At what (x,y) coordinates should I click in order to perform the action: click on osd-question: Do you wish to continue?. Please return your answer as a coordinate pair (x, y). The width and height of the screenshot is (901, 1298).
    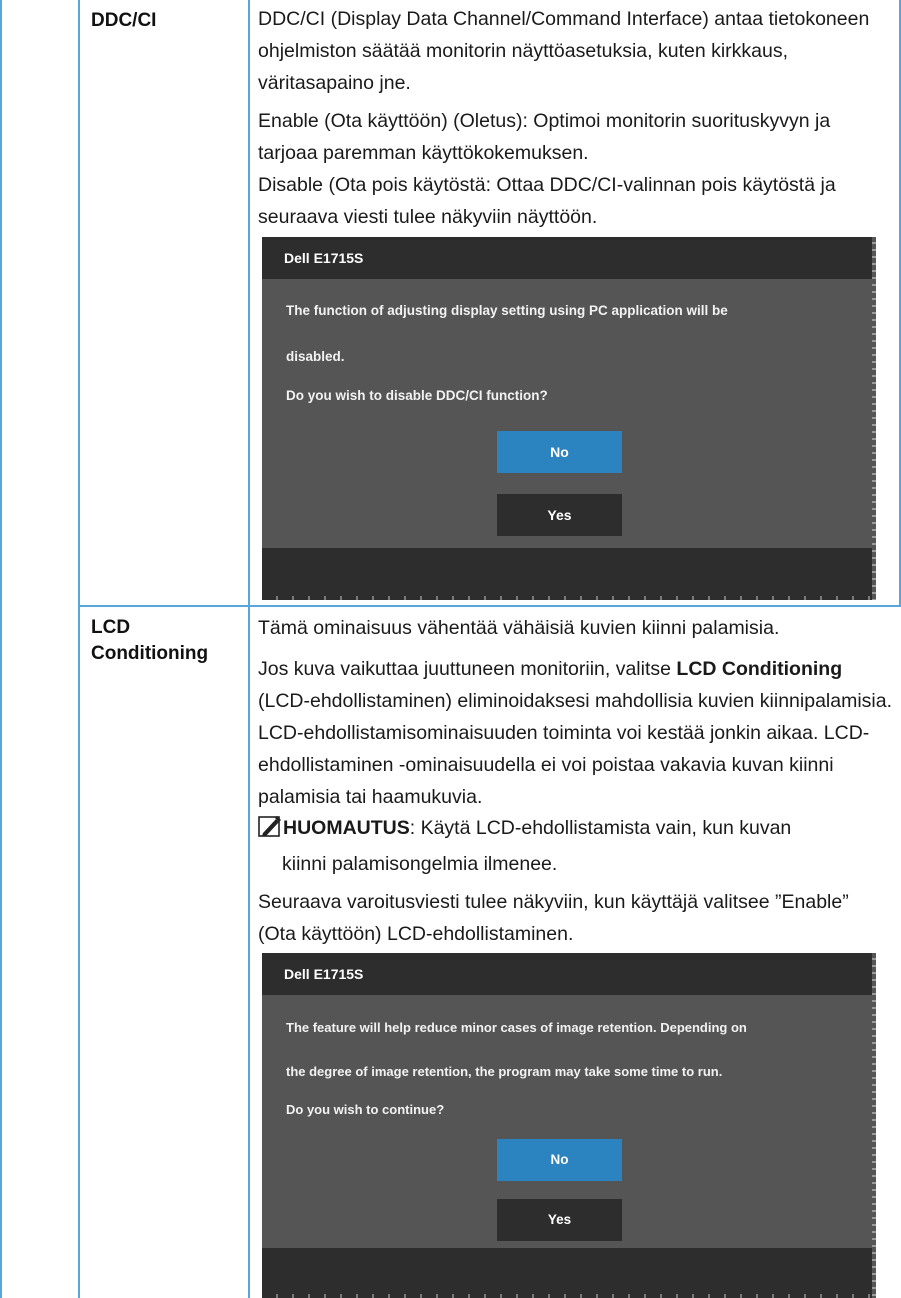
    Looking at the image, I should click on (365, 1109).